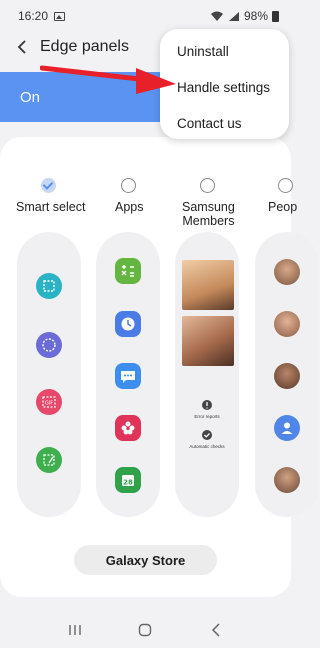 Image resolution: width=320 pixels, height=648 pixels. What do you see at coordinates (51, 207) in the screenshot?
I see `panel-label-smart-select: Smart select` at bounding box center [51, 207].